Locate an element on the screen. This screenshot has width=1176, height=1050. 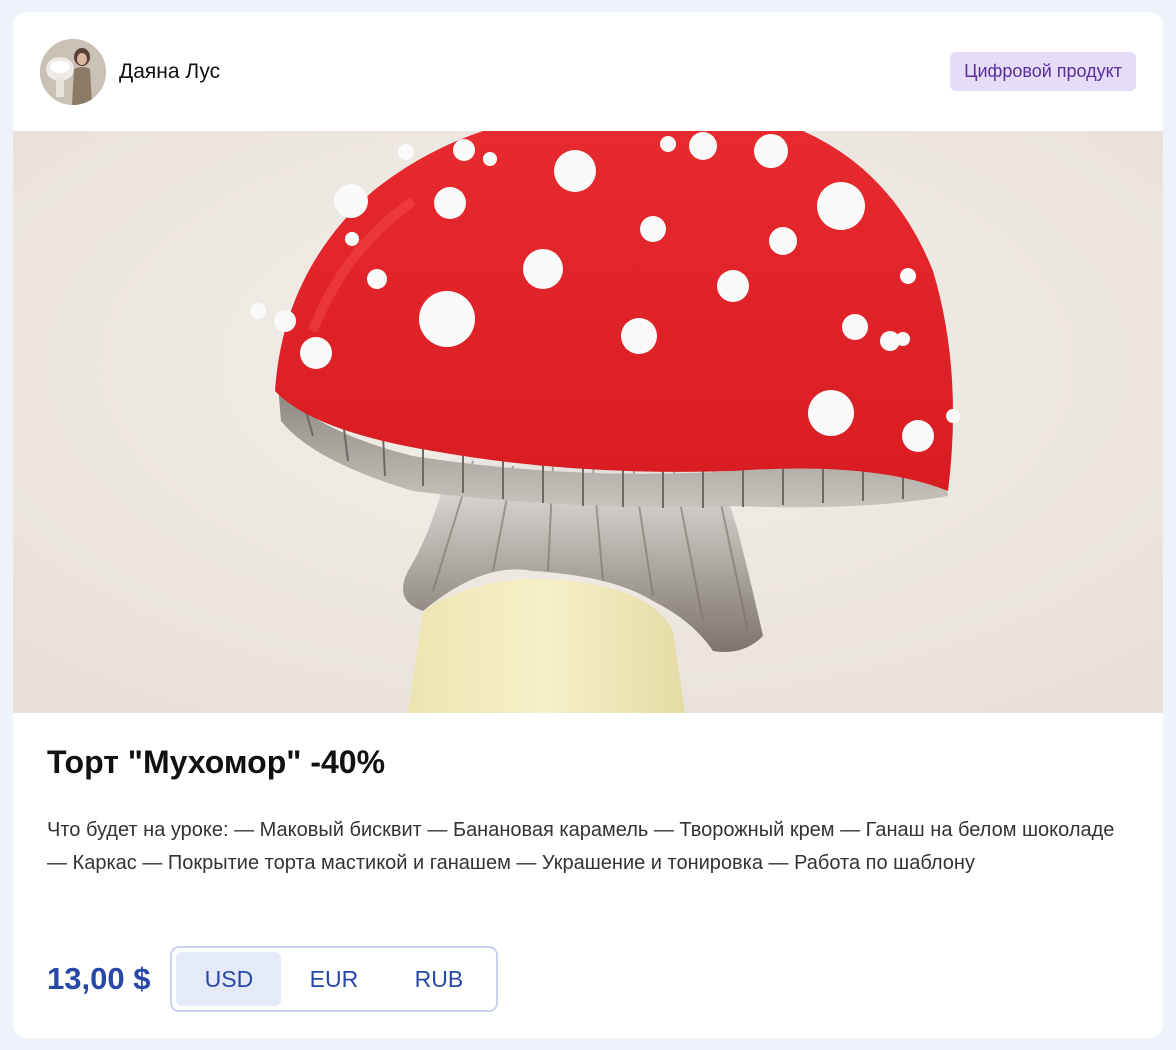
currency-rub-button: RUB is located at coordinates (438, 979).